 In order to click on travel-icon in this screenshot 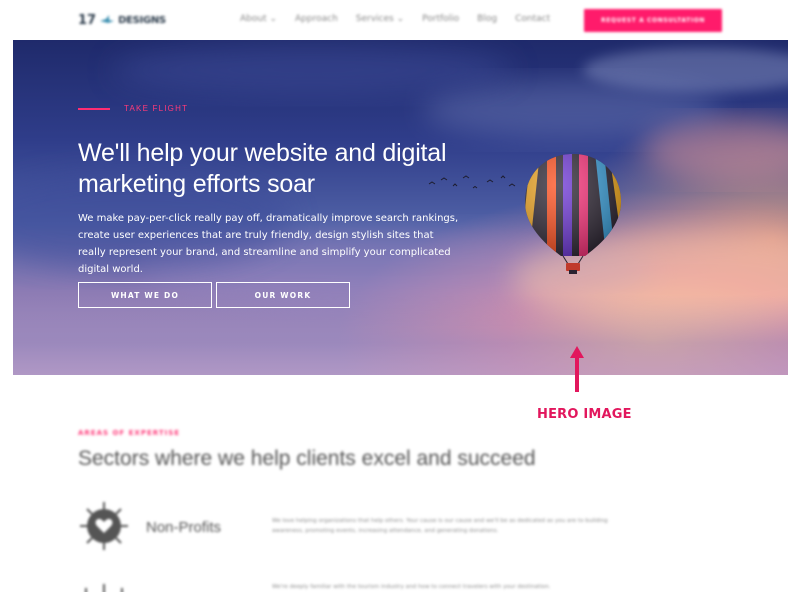, I will do `click(104, 588)`.